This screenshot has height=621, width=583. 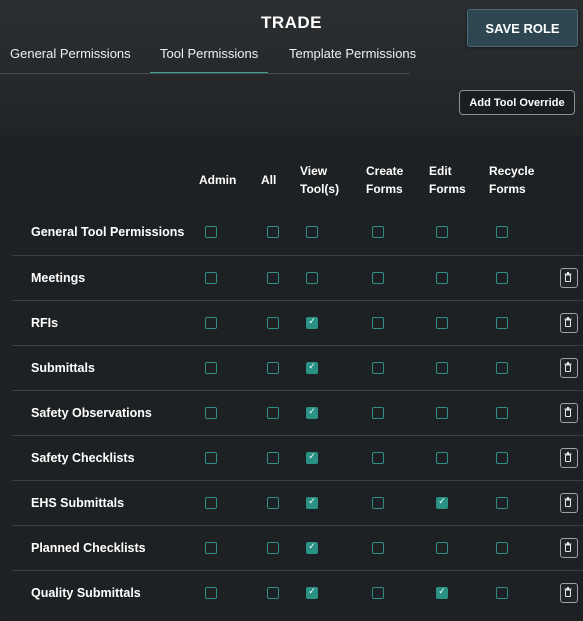 I want to click on tabs-divider, so click(x=205, y=73).